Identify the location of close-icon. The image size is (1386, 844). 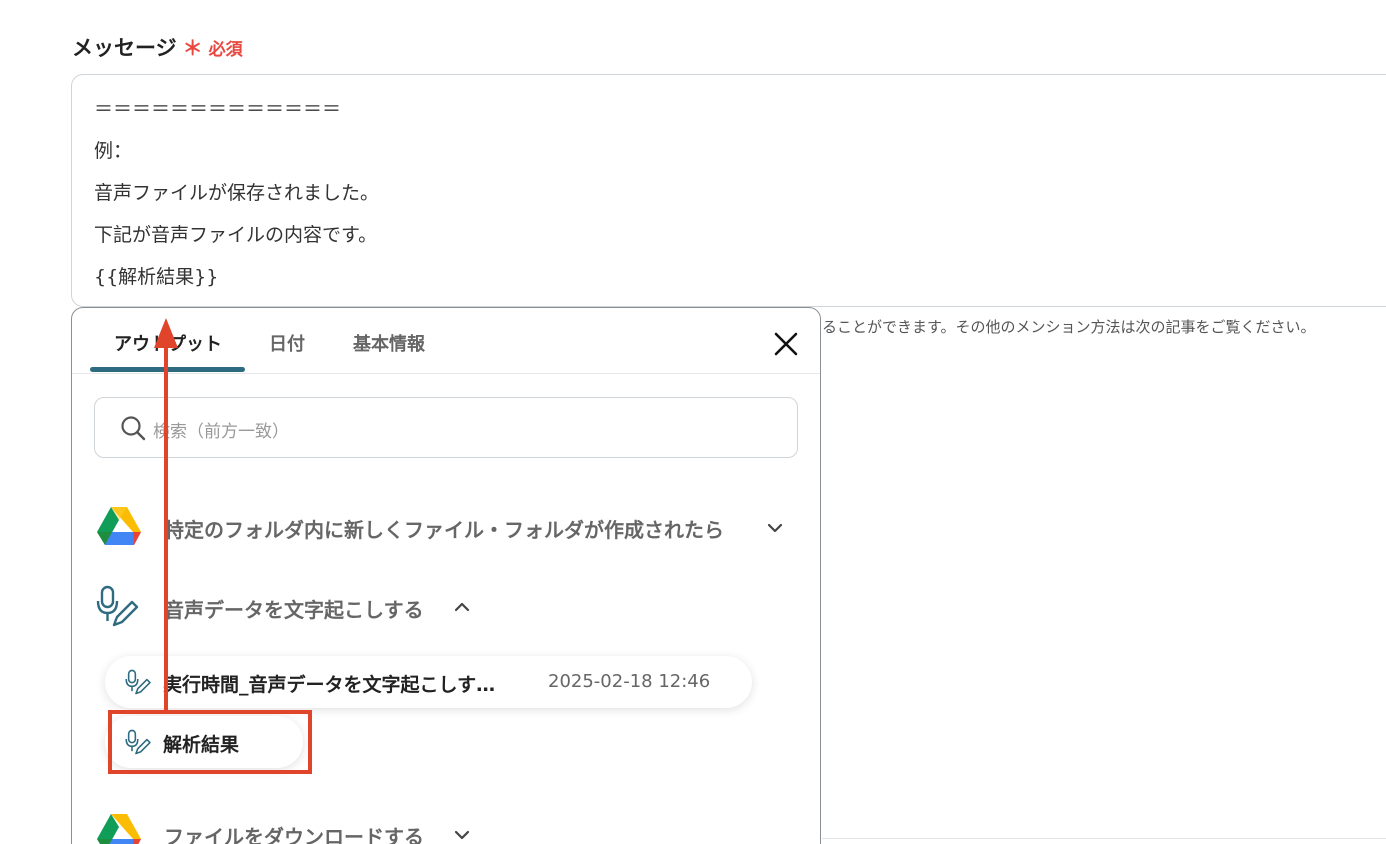
(786, 344).